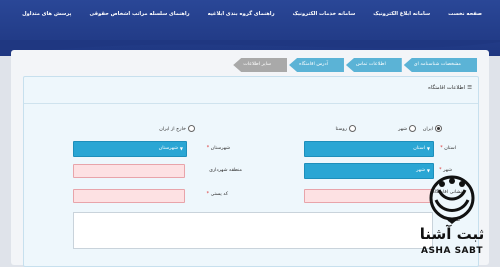  Describe the element at coordinates (225, 170) in the screenshot. I see `municipal-zone-label: منطقه شهرداری` at that location.